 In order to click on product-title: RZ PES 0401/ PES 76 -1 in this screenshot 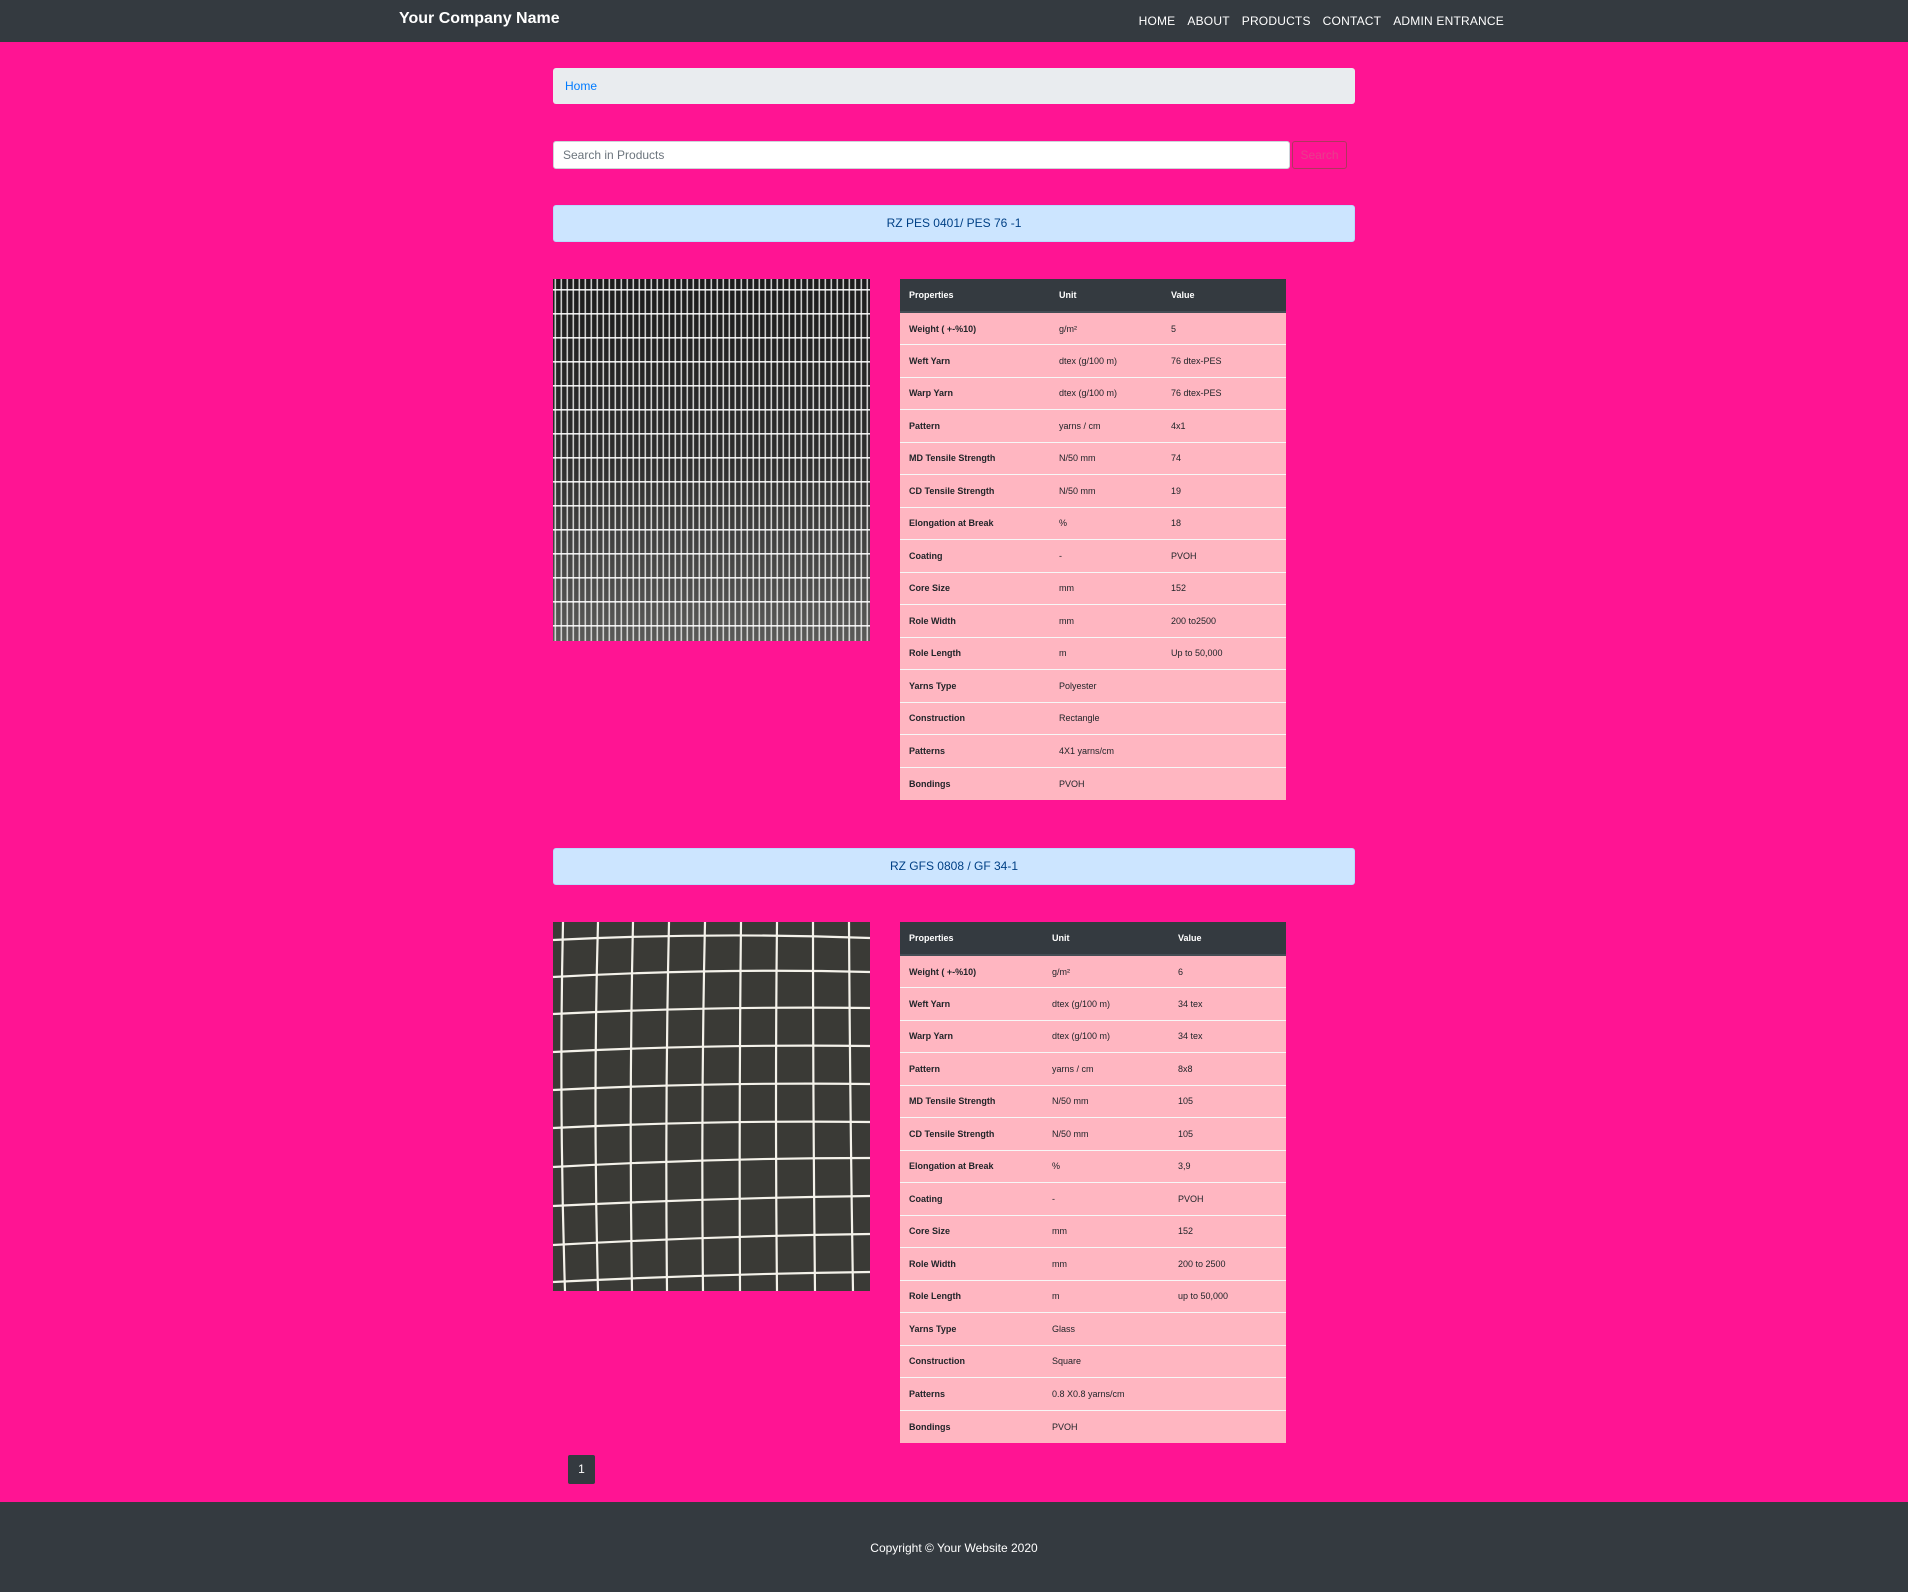, I will do `click(954, 223)`.